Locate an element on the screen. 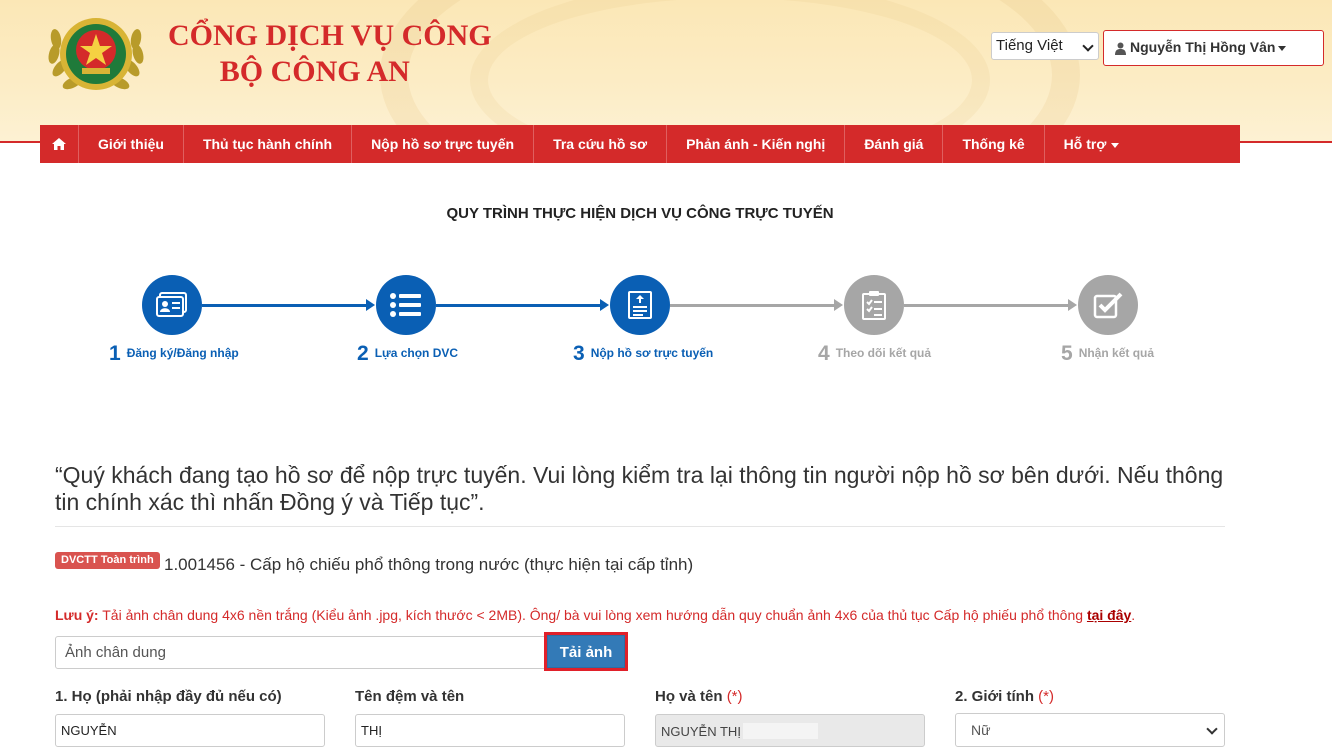  brand-line-2: BỘ CÔNG AN is located at coordinates (314, 71).